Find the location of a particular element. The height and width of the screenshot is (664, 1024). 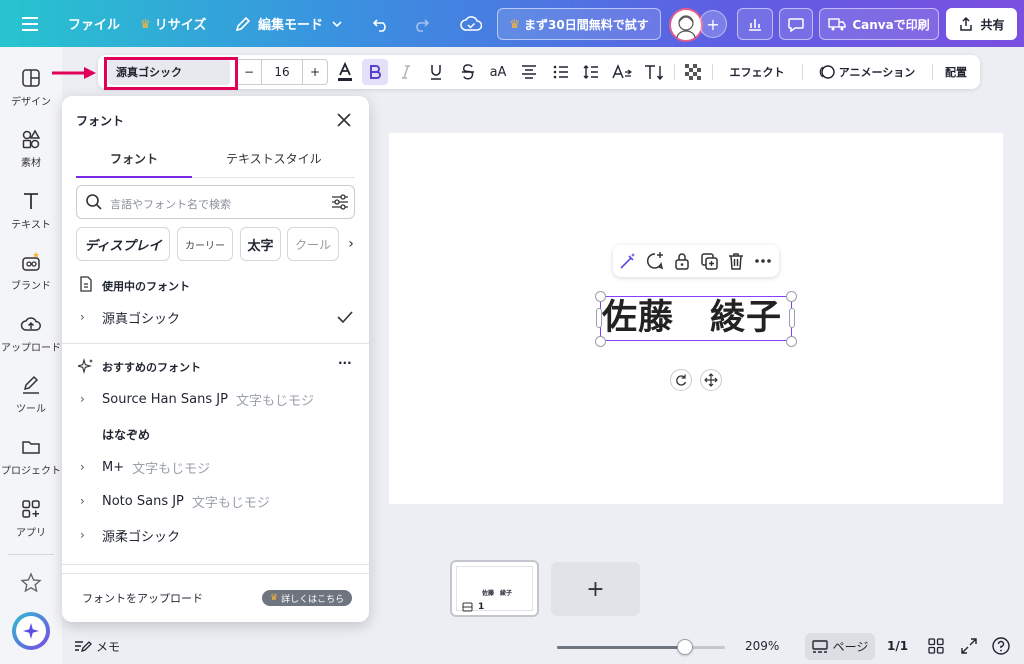

check-icon is located at coordinates (345, 317).